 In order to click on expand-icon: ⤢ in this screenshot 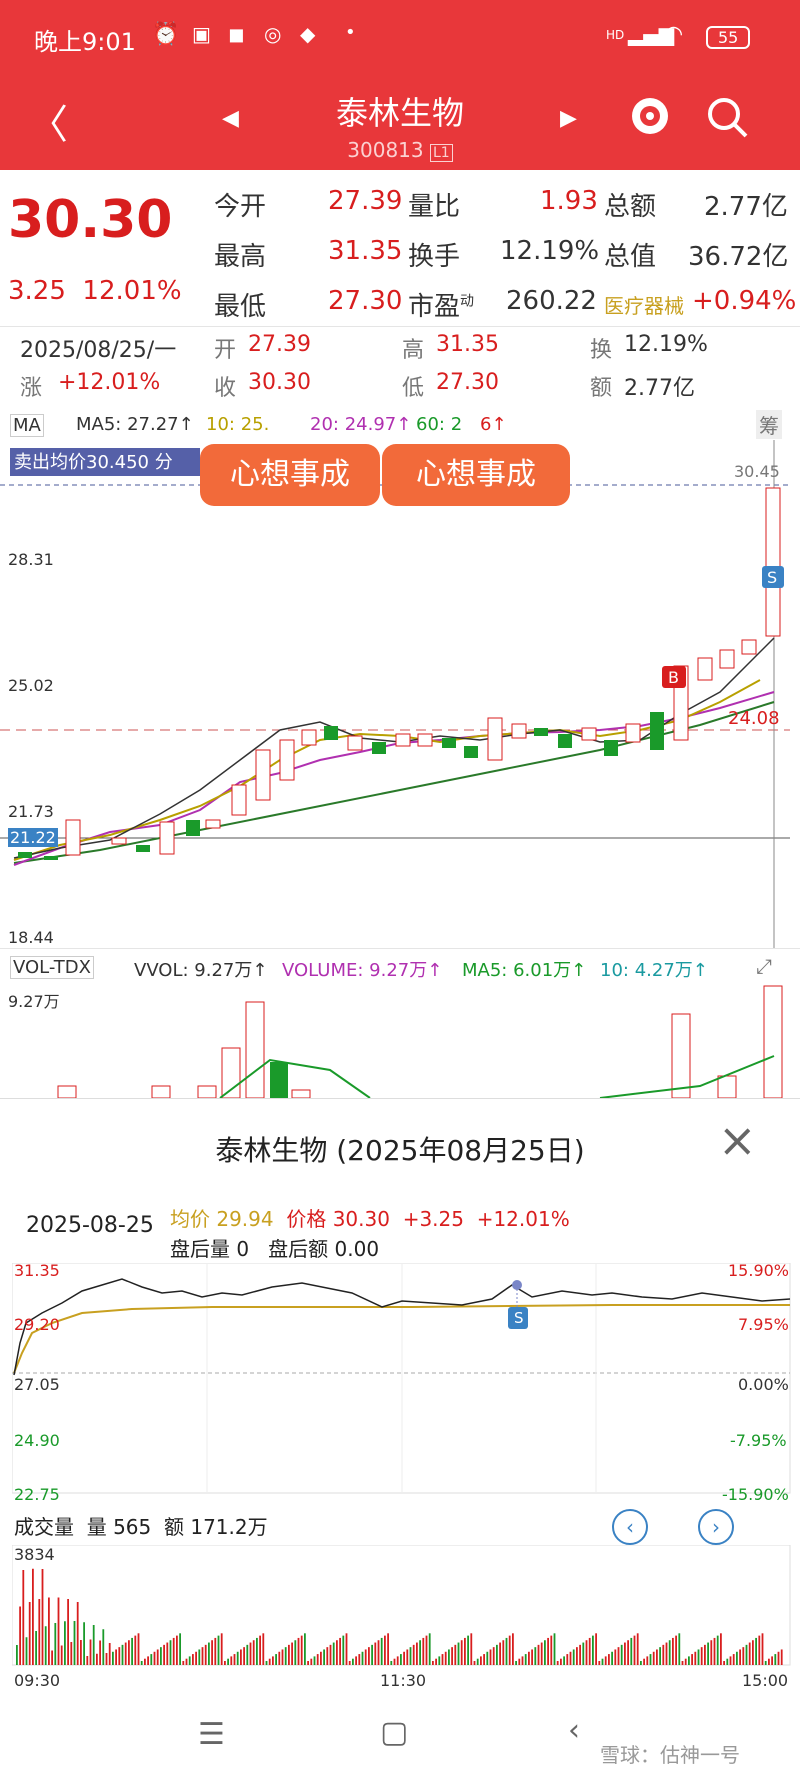, I will do `click(764, 966)`.